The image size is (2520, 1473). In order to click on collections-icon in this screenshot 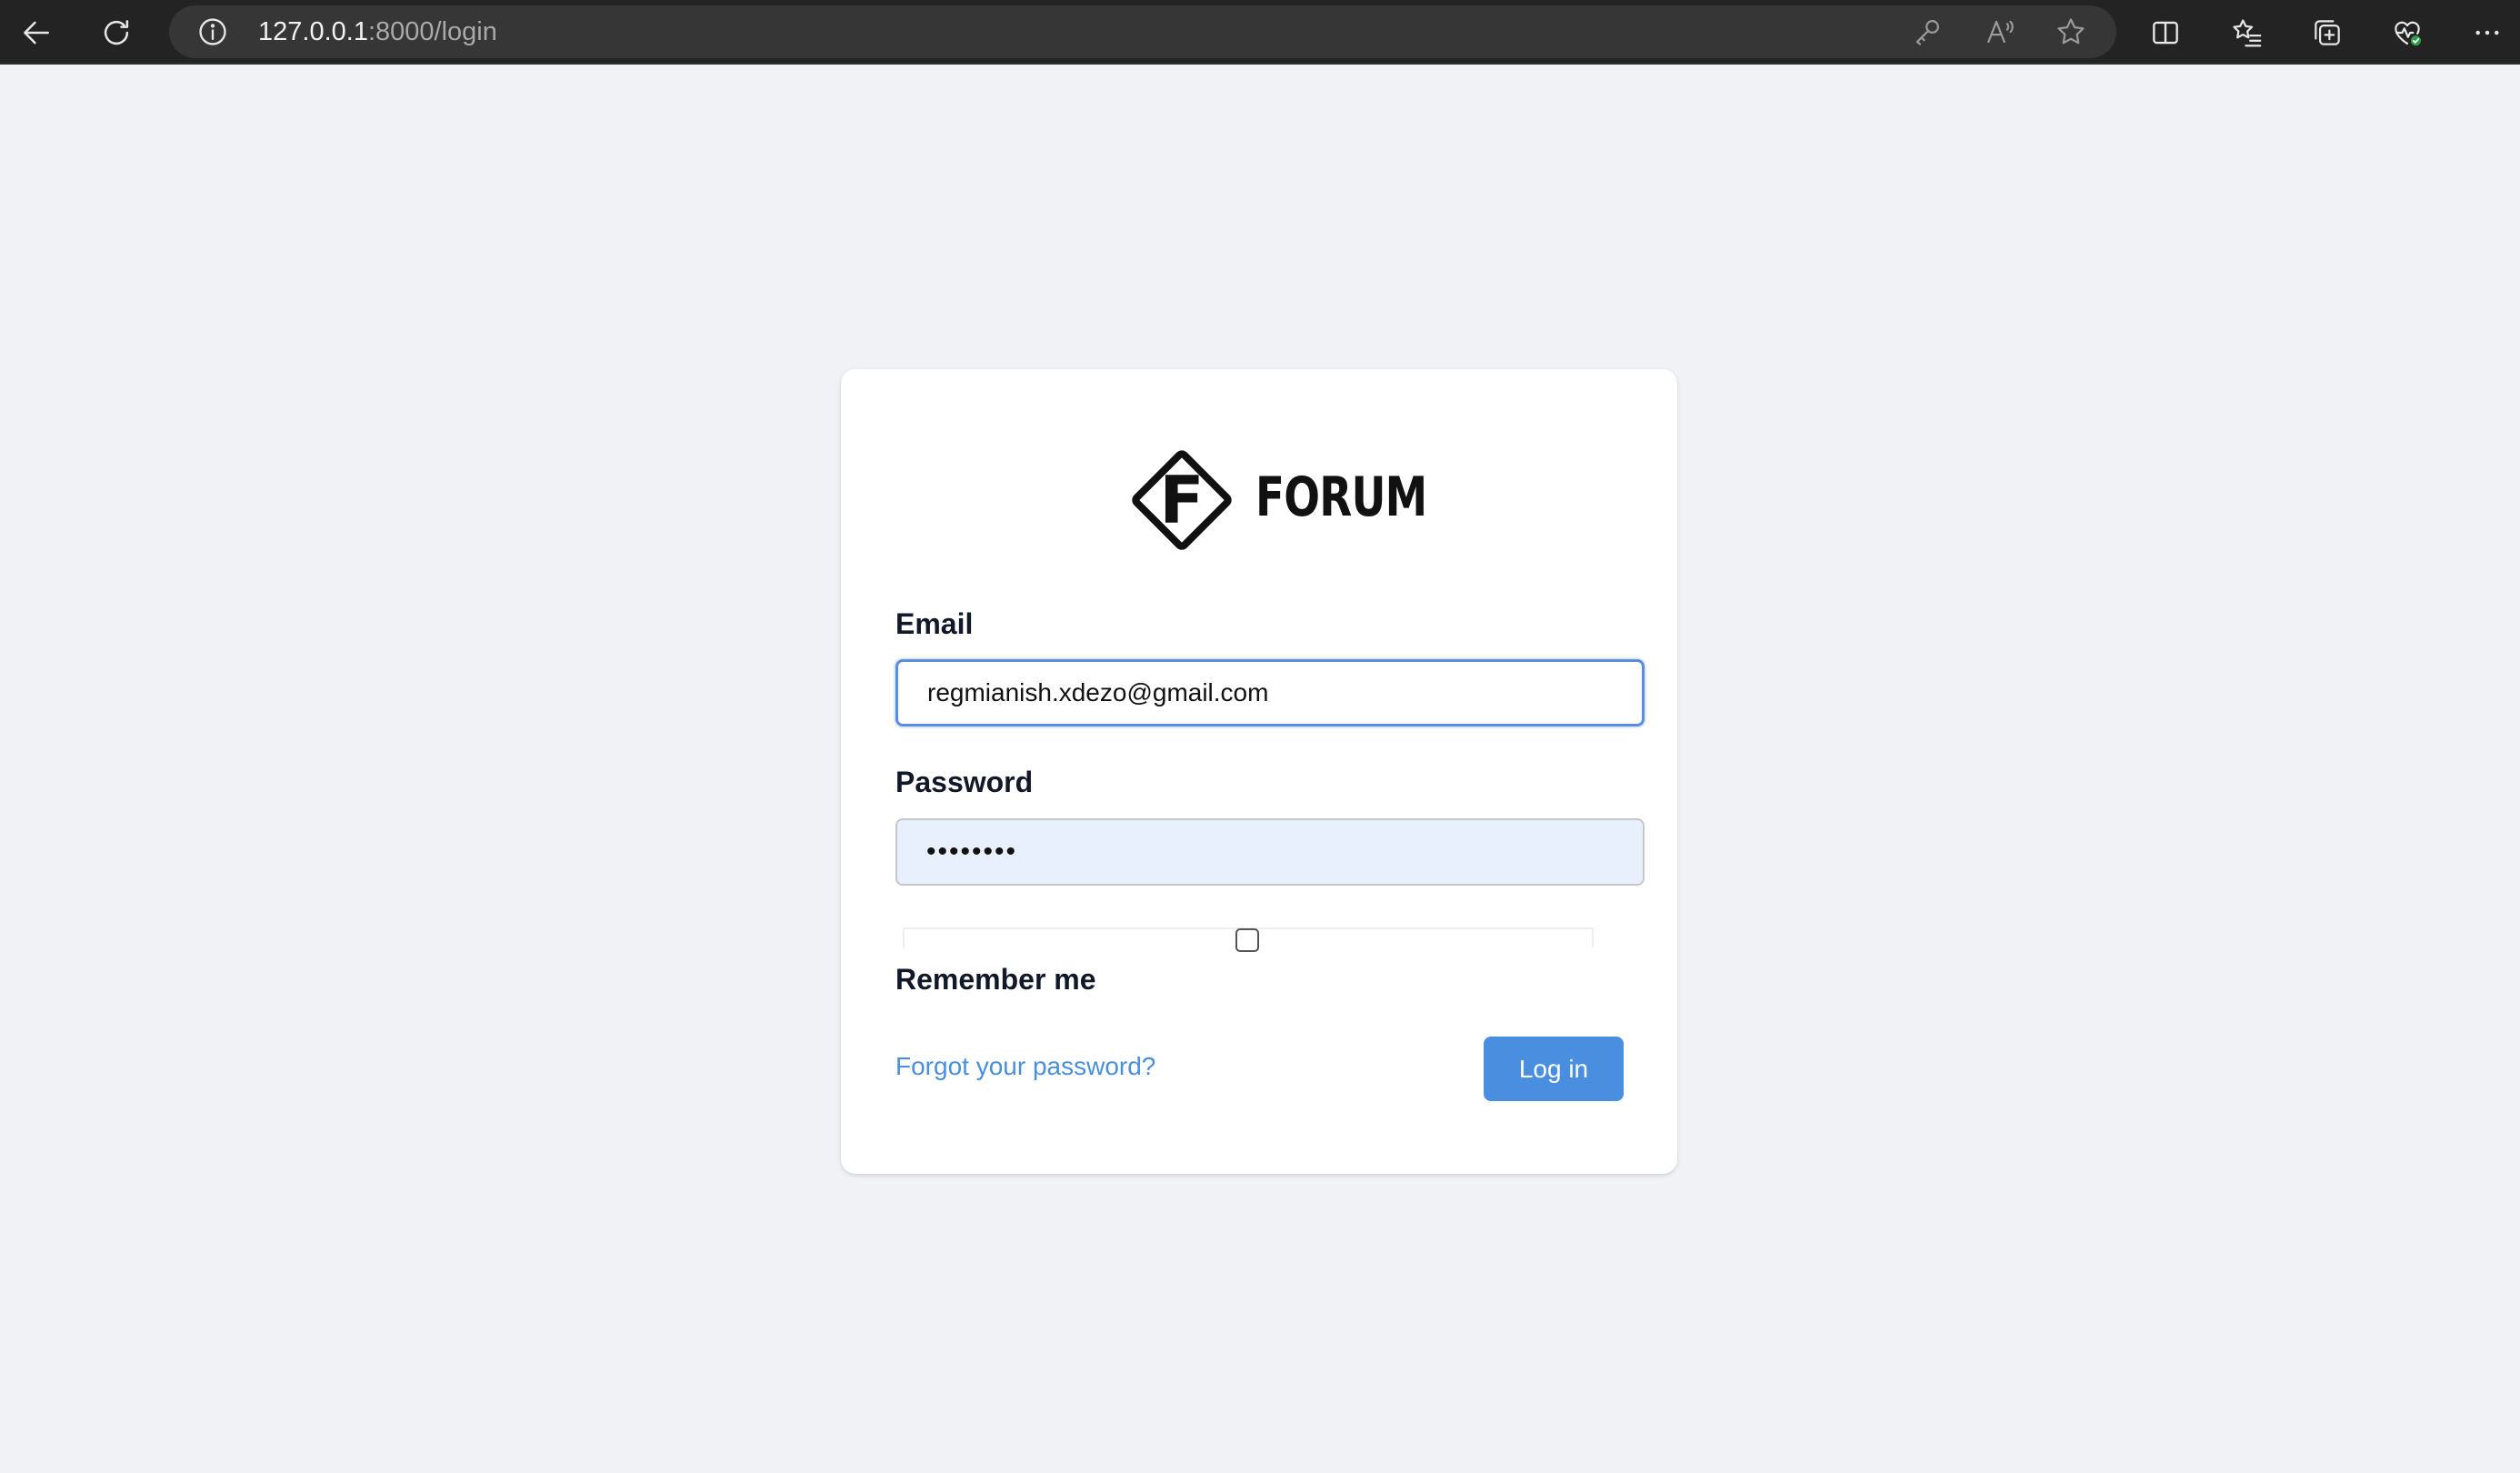, I will do `click(2327, 32)`.